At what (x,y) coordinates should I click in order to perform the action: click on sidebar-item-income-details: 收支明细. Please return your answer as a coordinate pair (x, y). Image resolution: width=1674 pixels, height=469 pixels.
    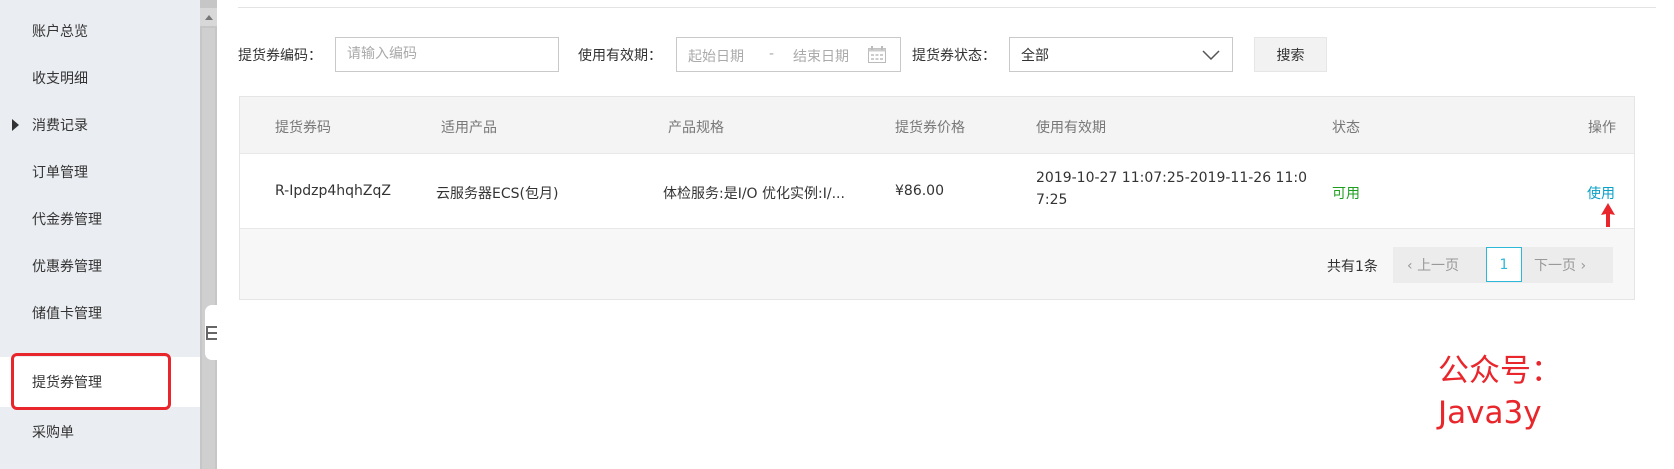
    Looking at the image, I should click on (100, 78).